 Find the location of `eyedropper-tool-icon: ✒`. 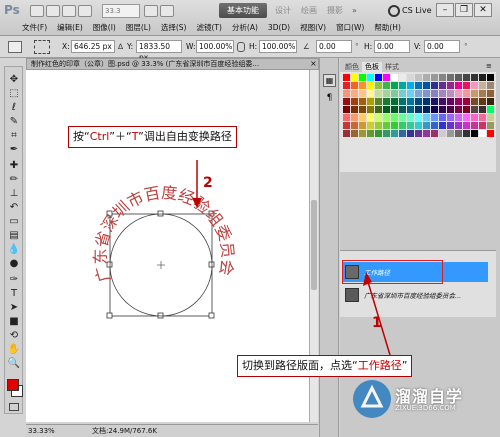

eyedropper-tool-icon: ✒ is located at coordinates (14, 150).